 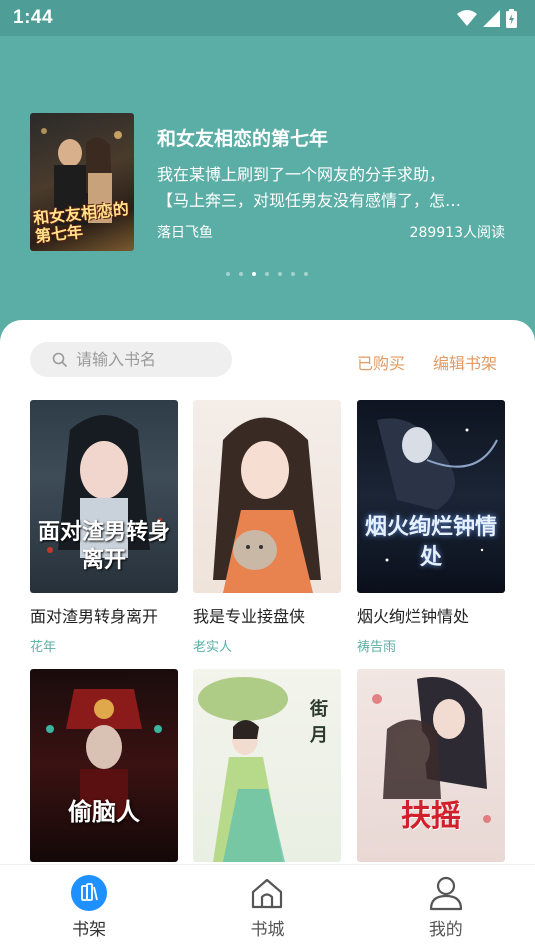 I want to click on nav-mine: 我的, so click(x=446, y=908).